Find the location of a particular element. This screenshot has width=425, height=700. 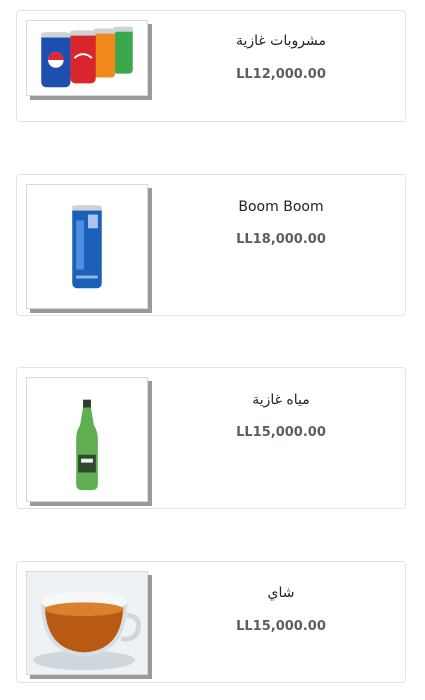

soda-cans-image is located at coordinates (87, 58).